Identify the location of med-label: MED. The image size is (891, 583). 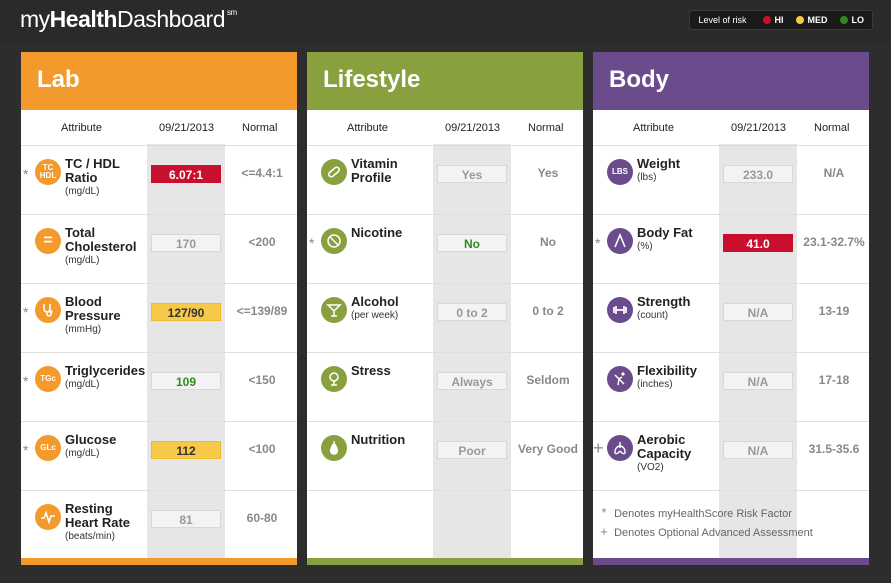
(817, 20).